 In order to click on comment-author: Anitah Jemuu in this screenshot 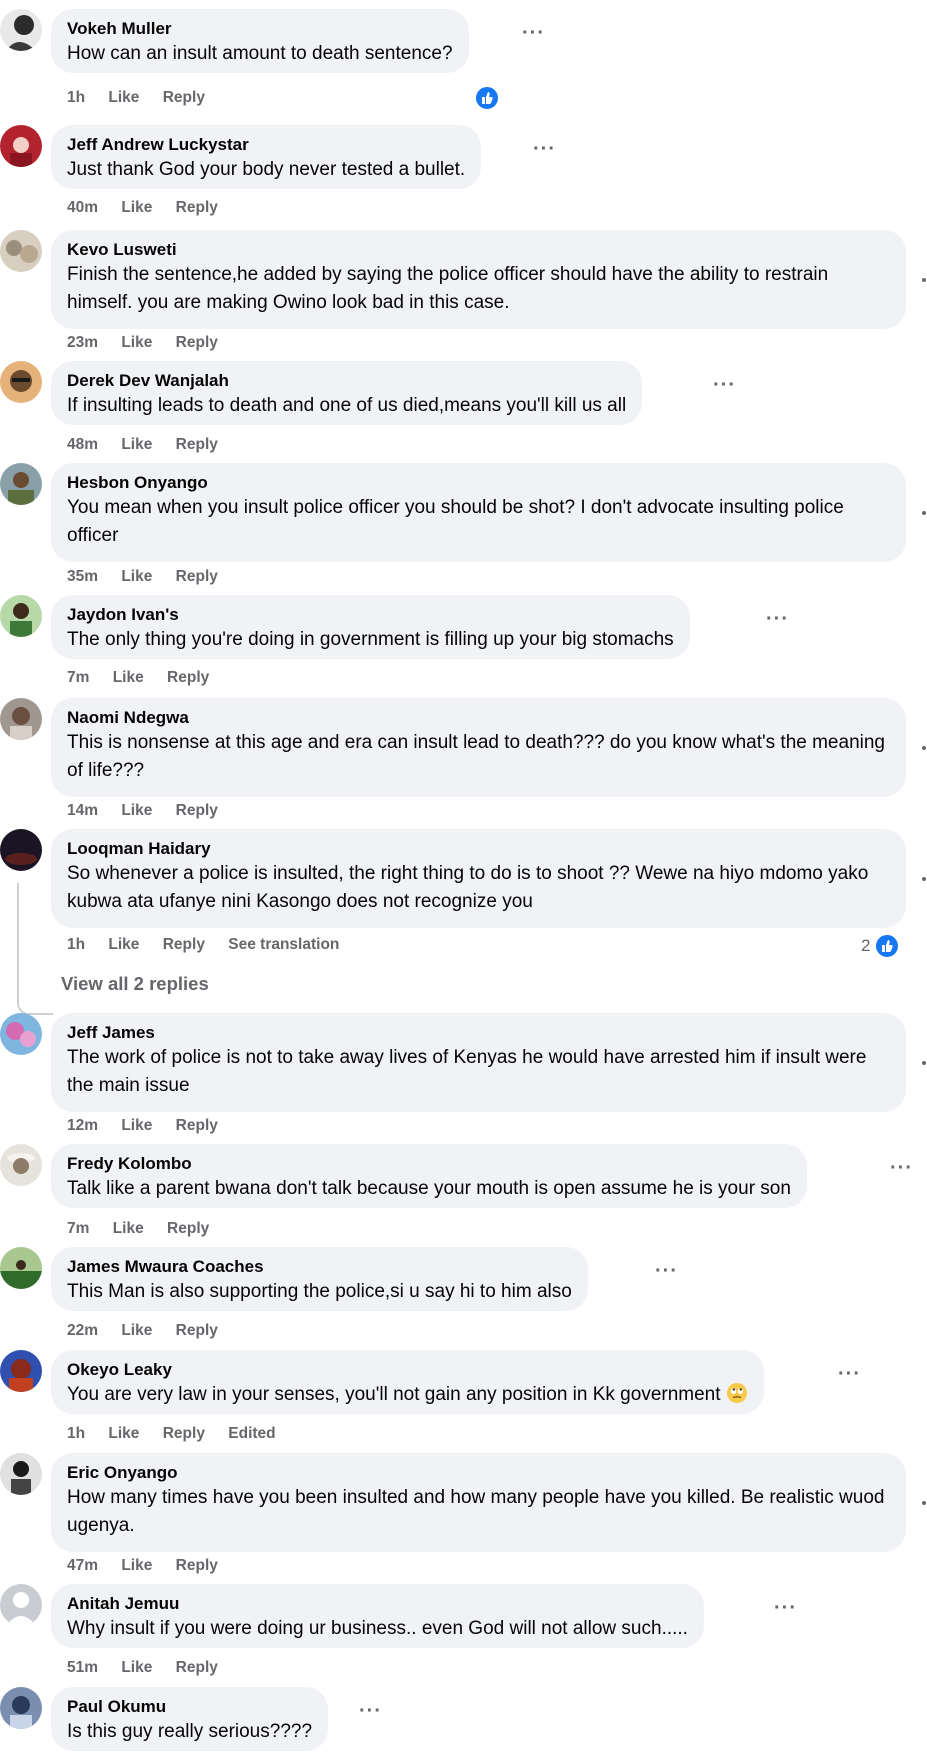, I will do `click(377, 1604)`.